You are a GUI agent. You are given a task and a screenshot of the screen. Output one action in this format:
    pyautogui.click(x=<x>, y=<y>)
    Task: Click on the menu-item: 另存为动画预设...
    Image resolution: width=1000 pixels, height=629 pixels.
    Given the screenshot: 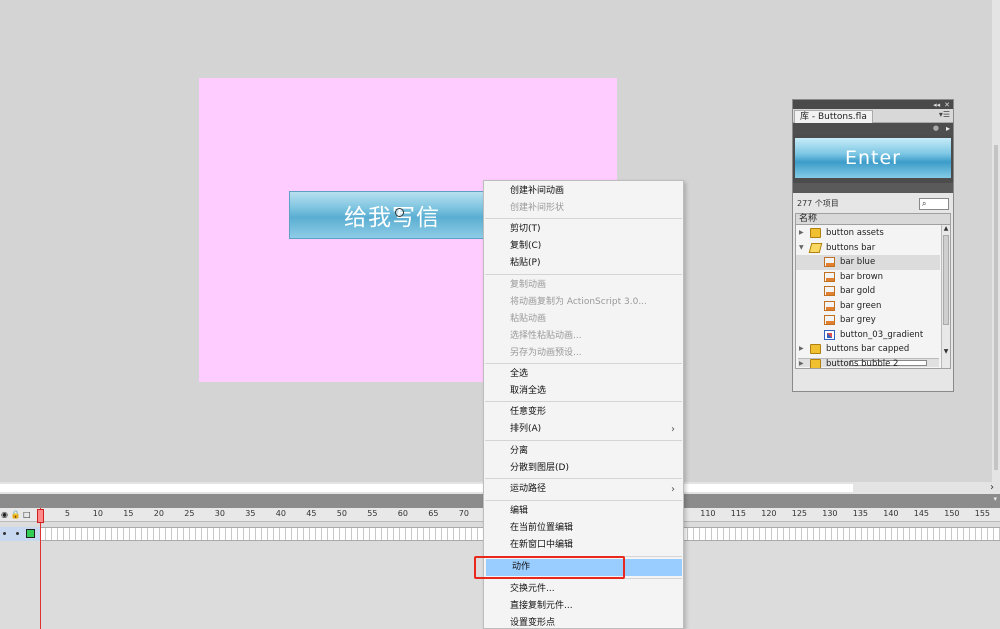 What is the action you would take?
    pyautogui.click(x=583, y=353)
    